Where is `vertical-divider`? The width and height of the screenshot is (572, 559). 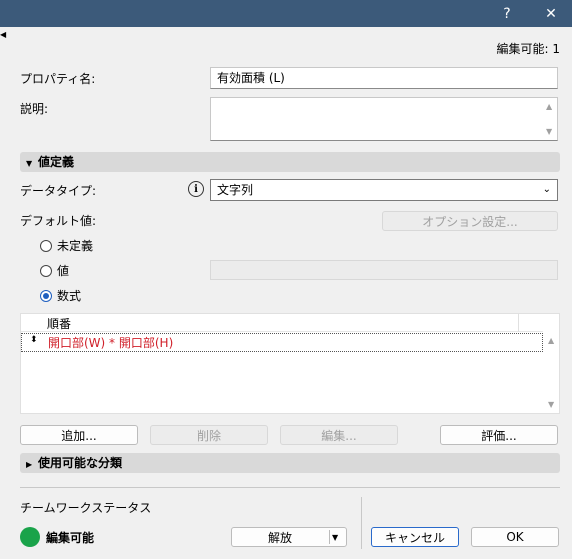 vertical-divider is located at coordinates (361, 523).